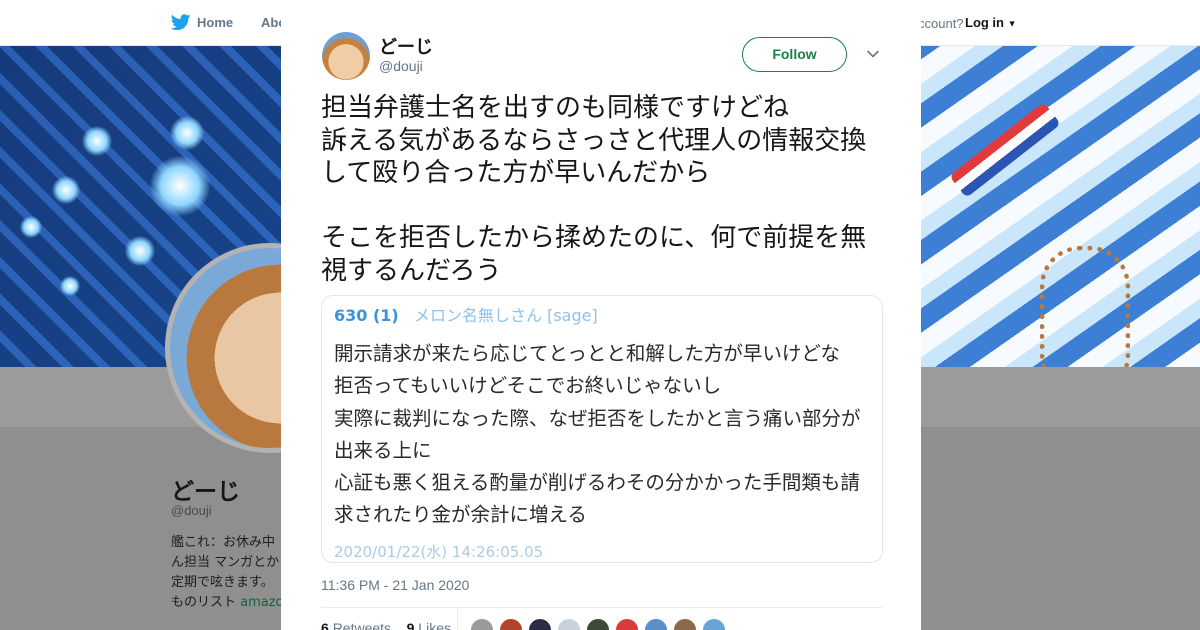 Image resolution: width=1200 pixels, height=630 pixels. I want to click on retweets-label: Retweets, so click(362, 625).